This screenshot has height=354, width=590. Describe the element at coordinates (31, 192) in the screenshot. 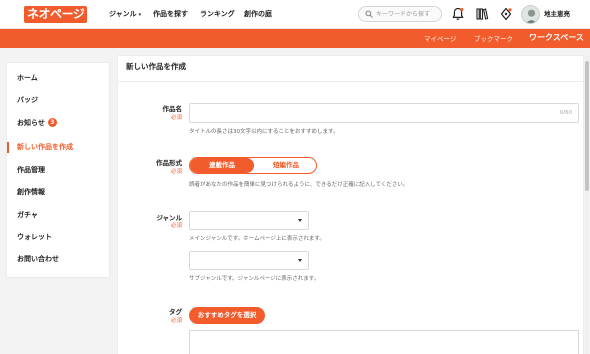

I see `sidebar-item-creation-info: 創作情報` at that location.